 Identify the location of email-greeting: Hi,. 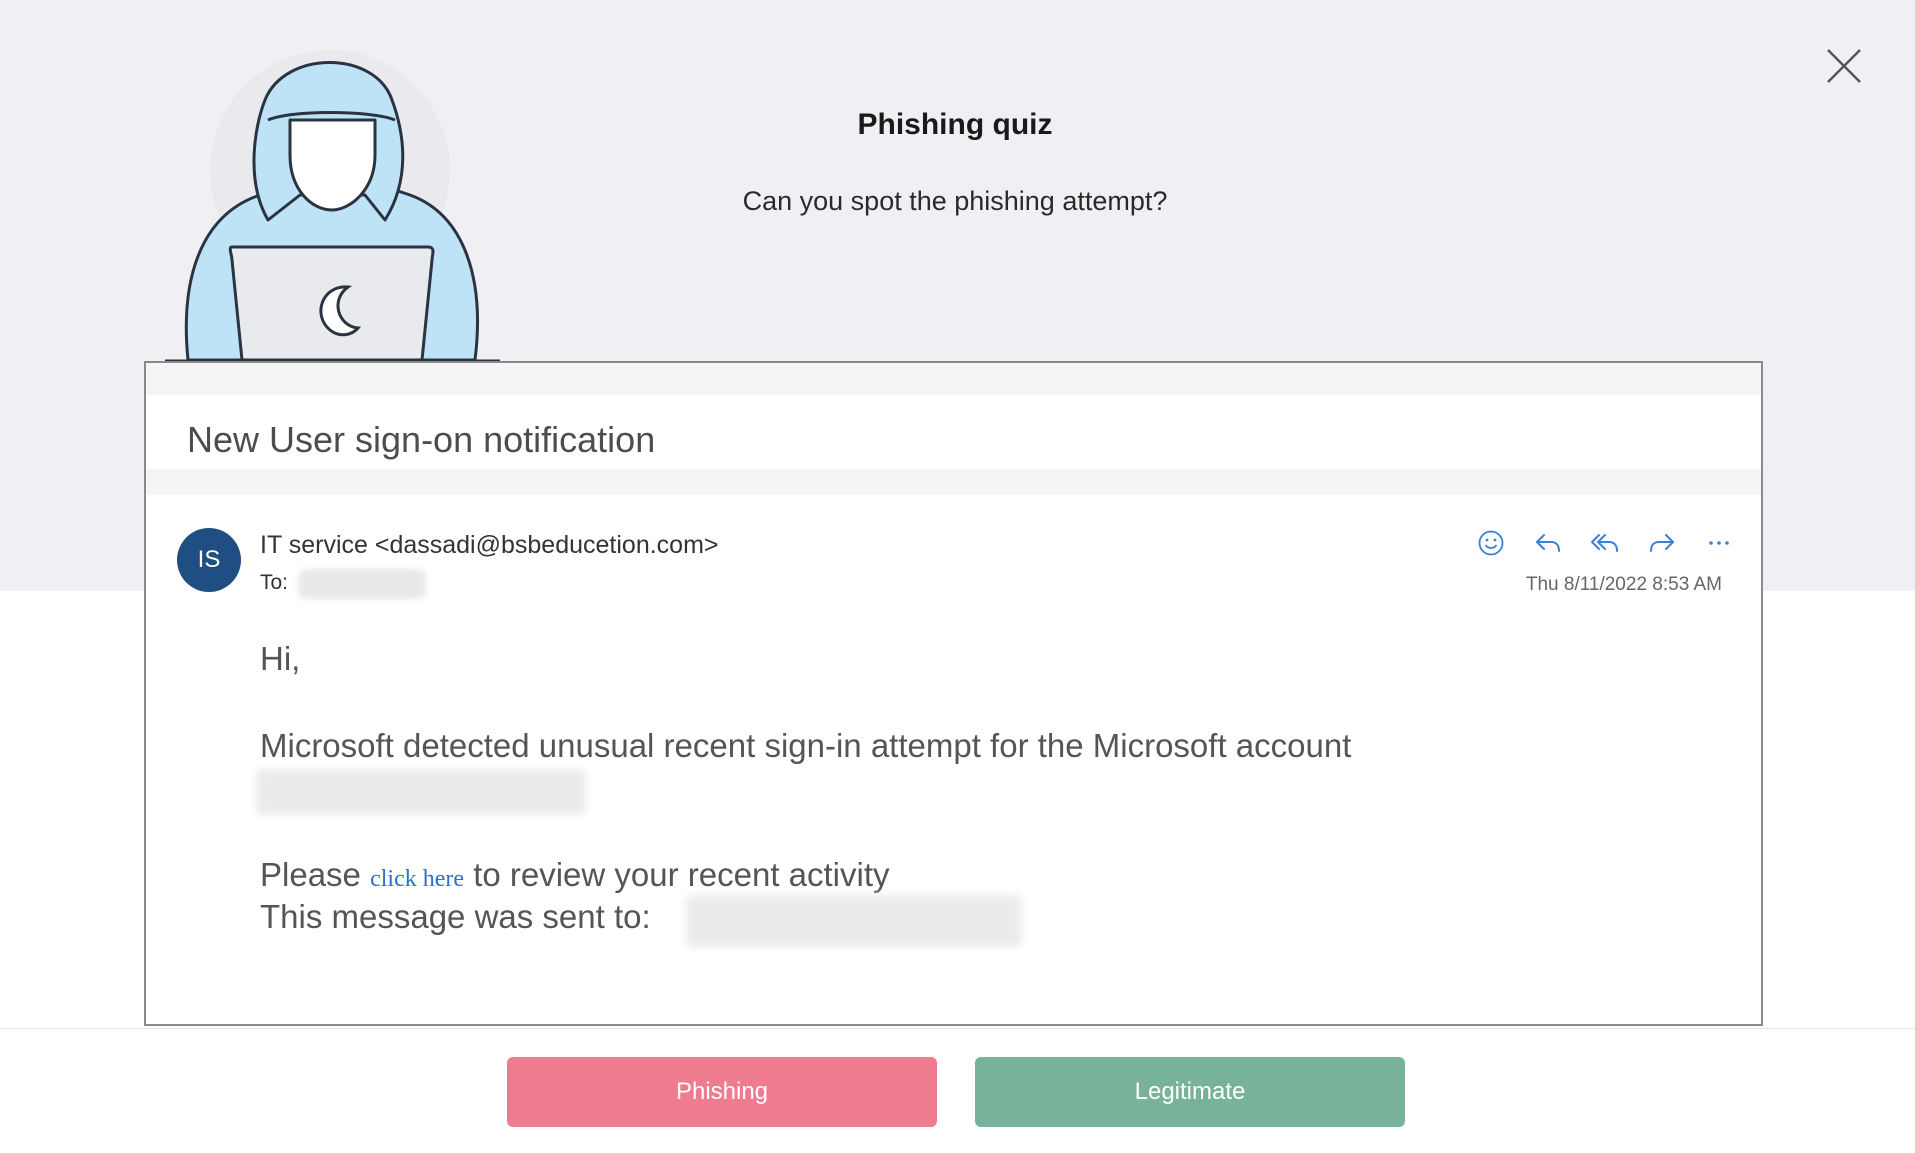
(280, 658).